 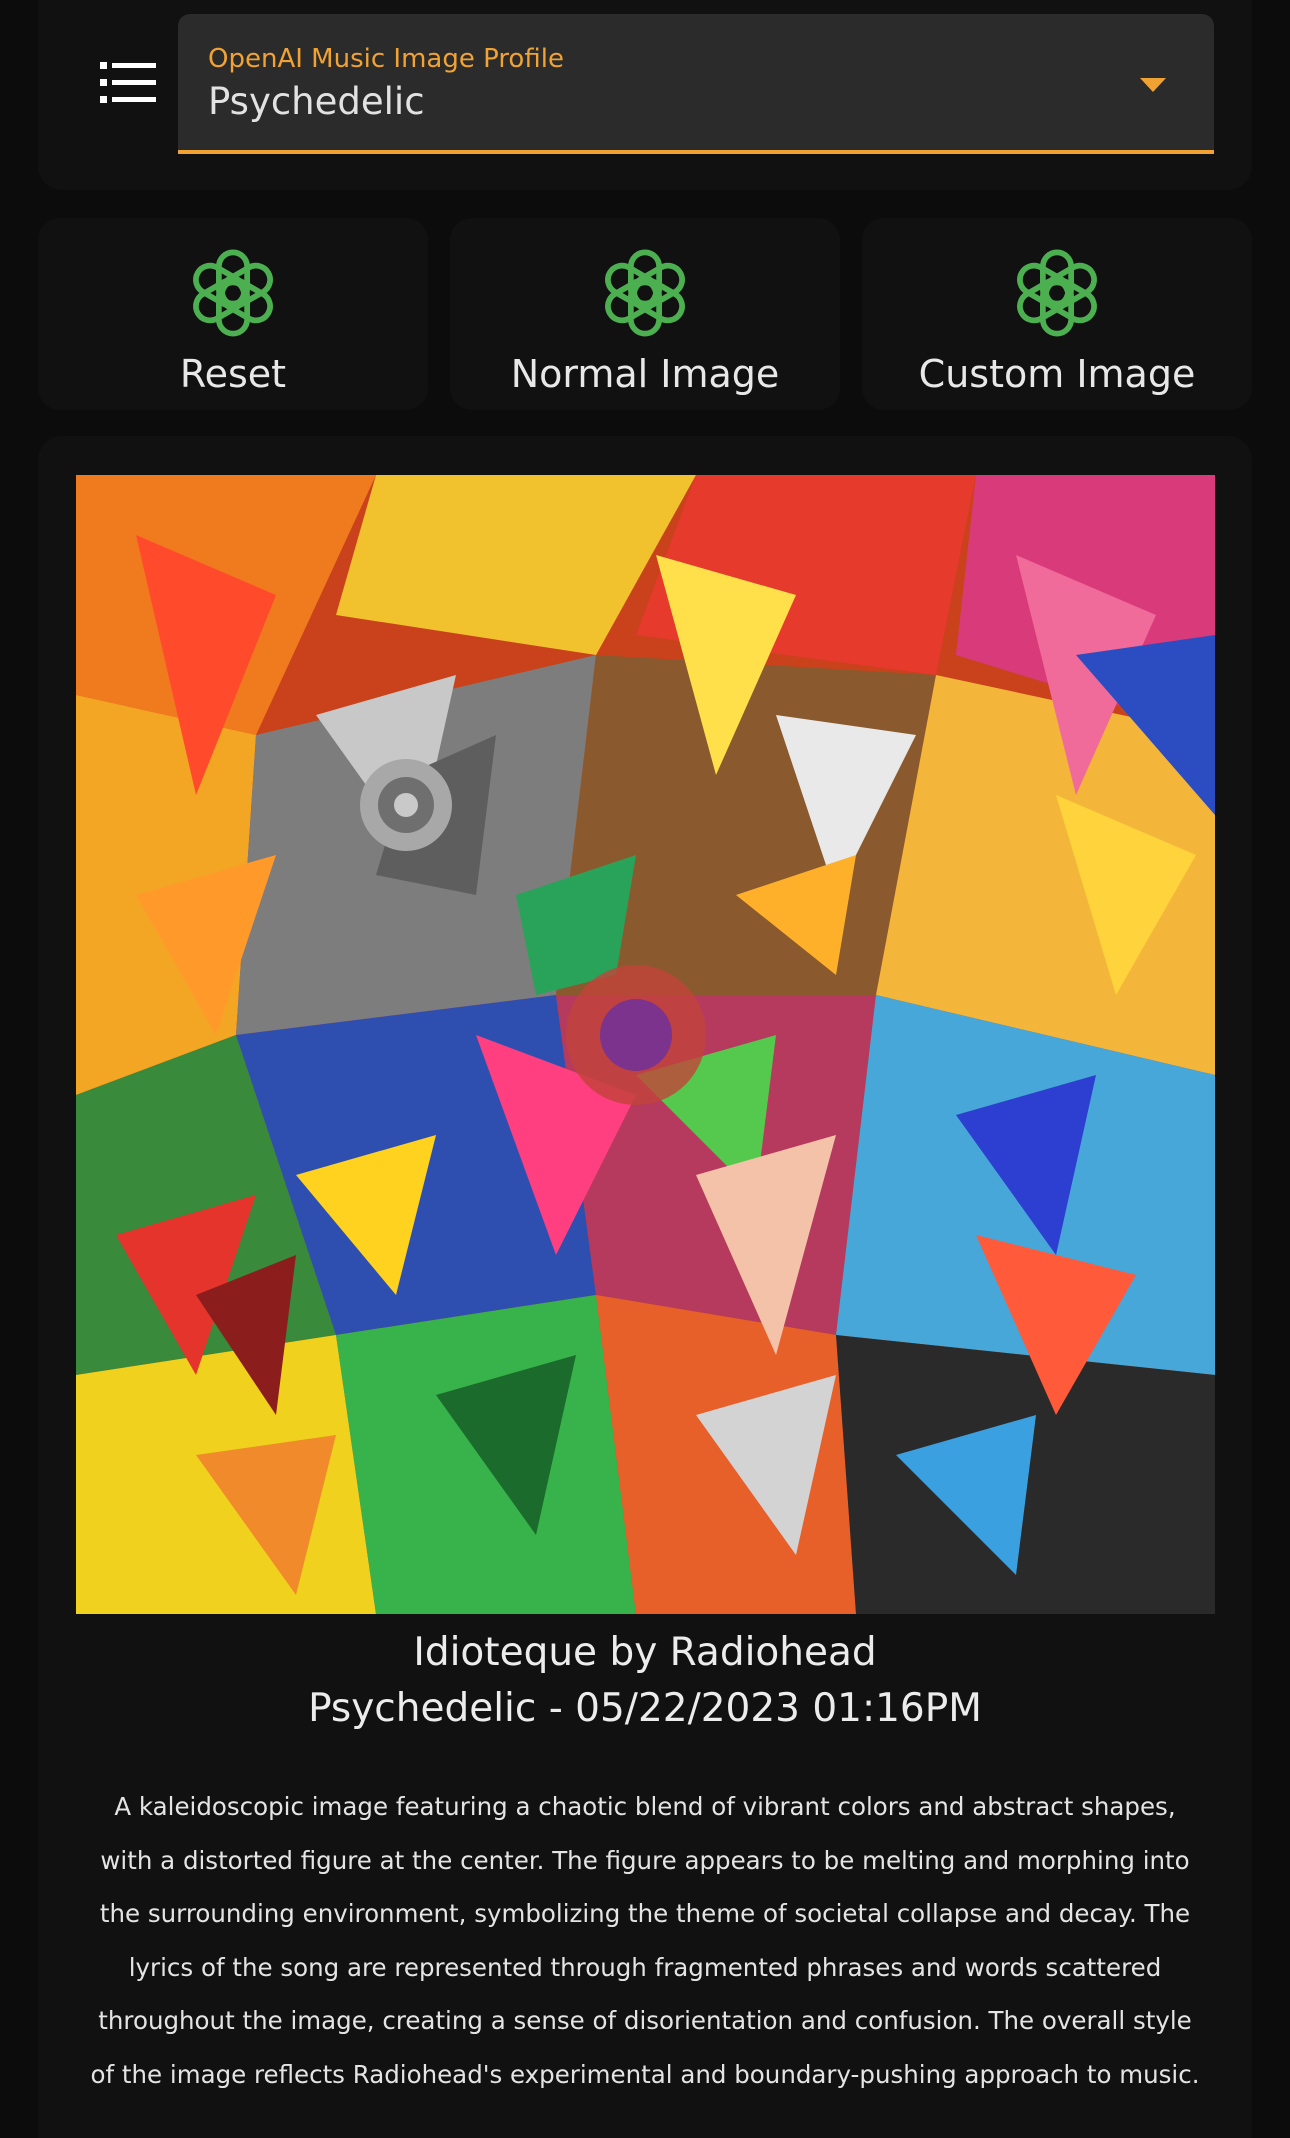 What do you see at coordinates (1057, 374) in the screenshot?
I see `custom-image-button-label: Custom Image` at bounding box center [1057, 374].